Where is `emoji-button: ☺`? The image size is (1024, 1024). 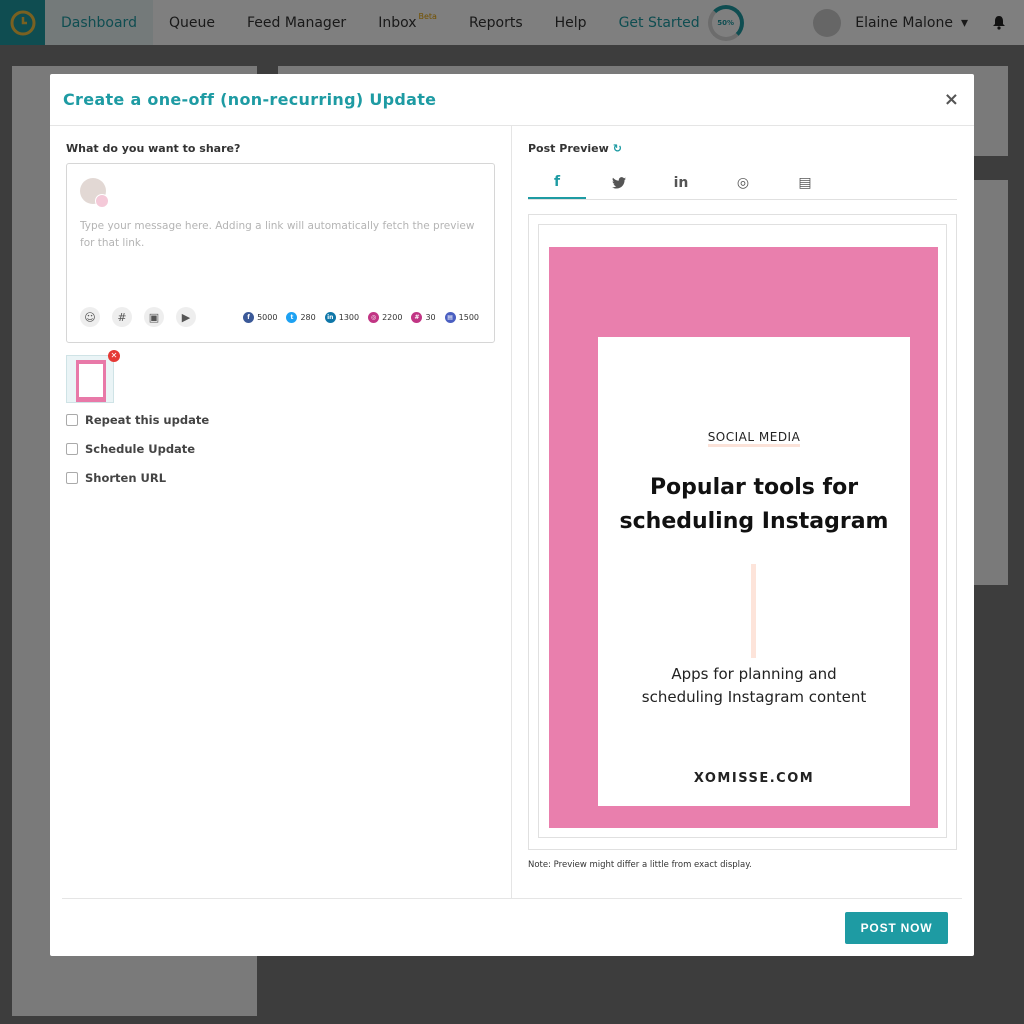 emoji-button: ☺ is located at coordinates (90, 317).